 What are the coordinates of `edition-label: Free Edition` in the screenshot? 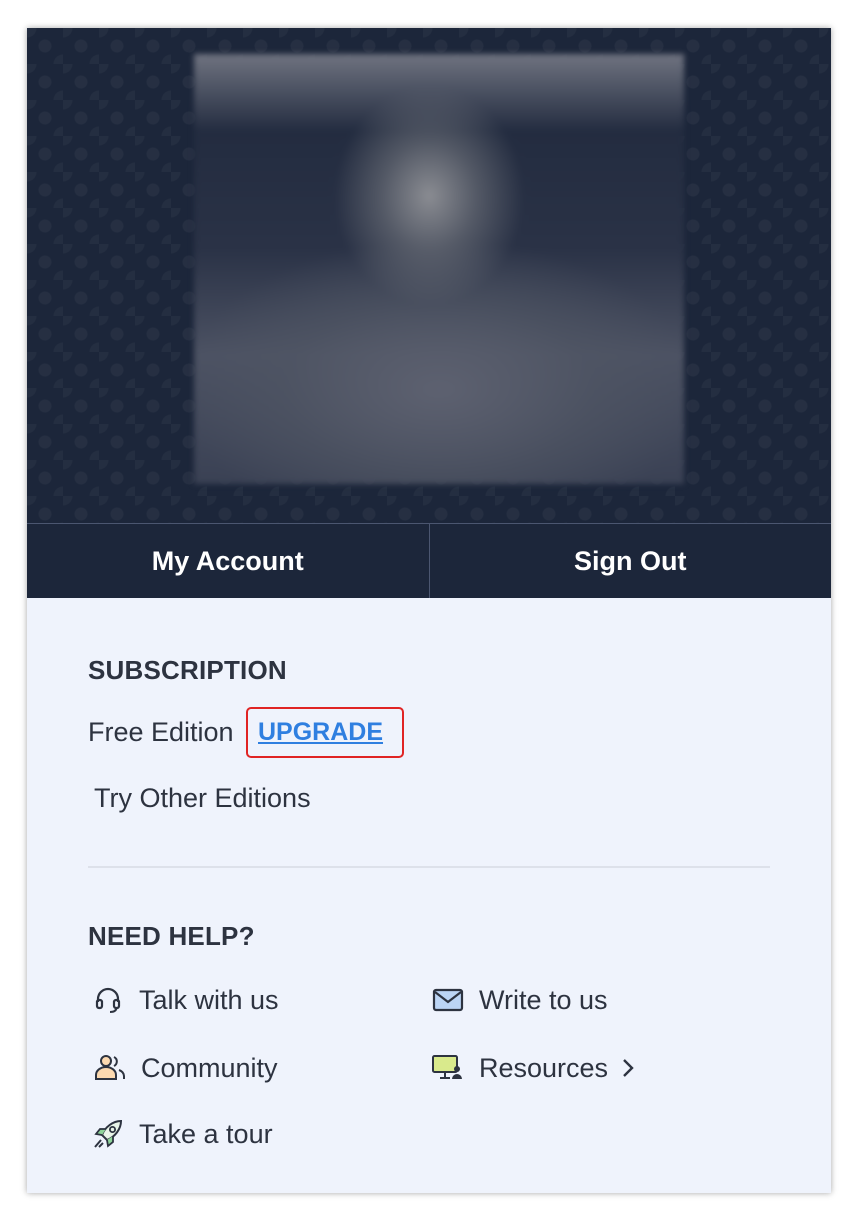 It's located at (161, 732).